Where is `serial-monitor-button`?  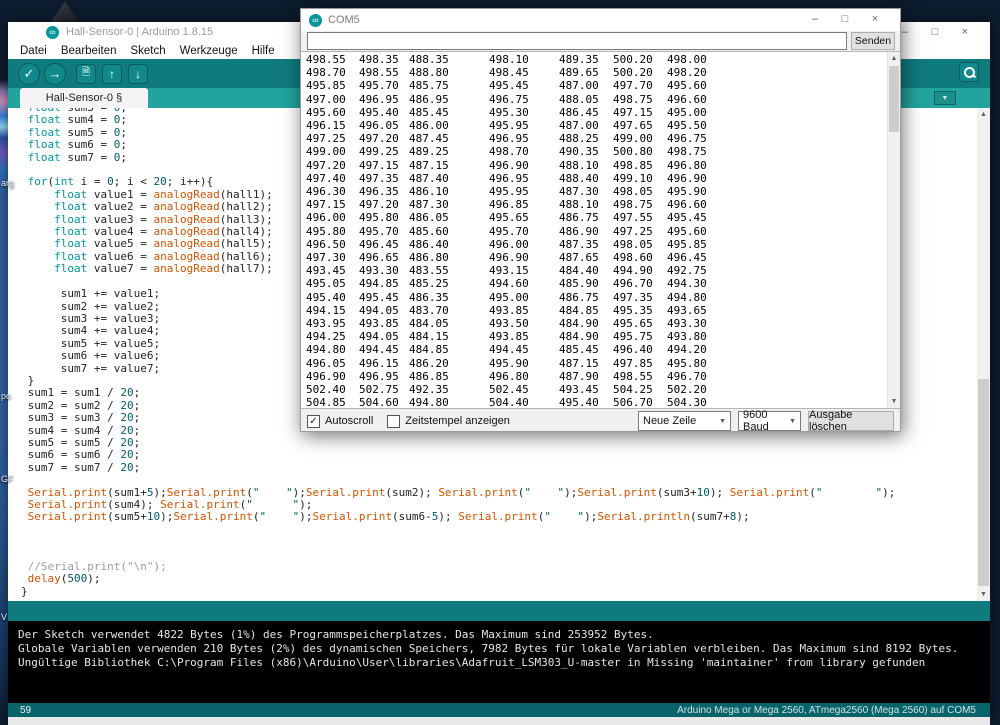 serial-monitor-button is located at coordinates (969, 72).